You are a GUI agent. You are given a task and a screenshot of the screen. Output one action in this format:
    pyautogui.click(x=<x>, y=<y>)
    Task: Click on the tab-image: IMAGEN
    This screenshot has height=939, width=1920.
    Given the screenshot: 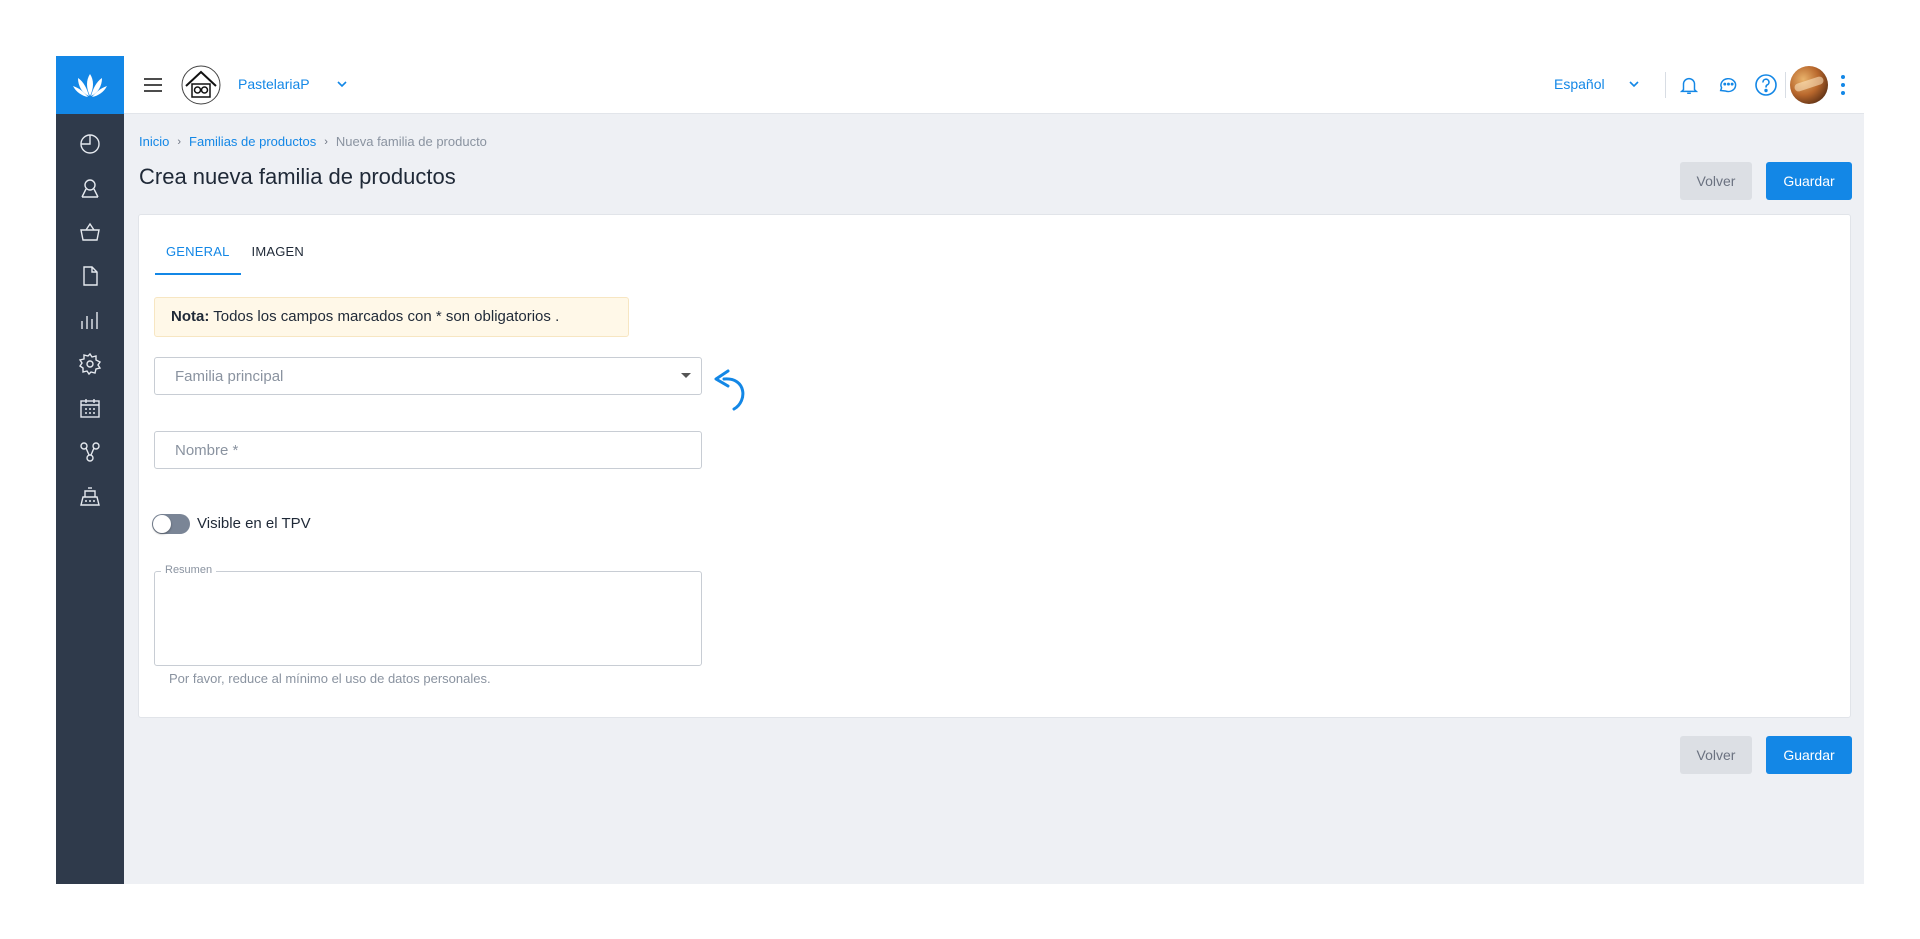 What is the action you would take?
    pyautogui.click(x=278, y=253)
    